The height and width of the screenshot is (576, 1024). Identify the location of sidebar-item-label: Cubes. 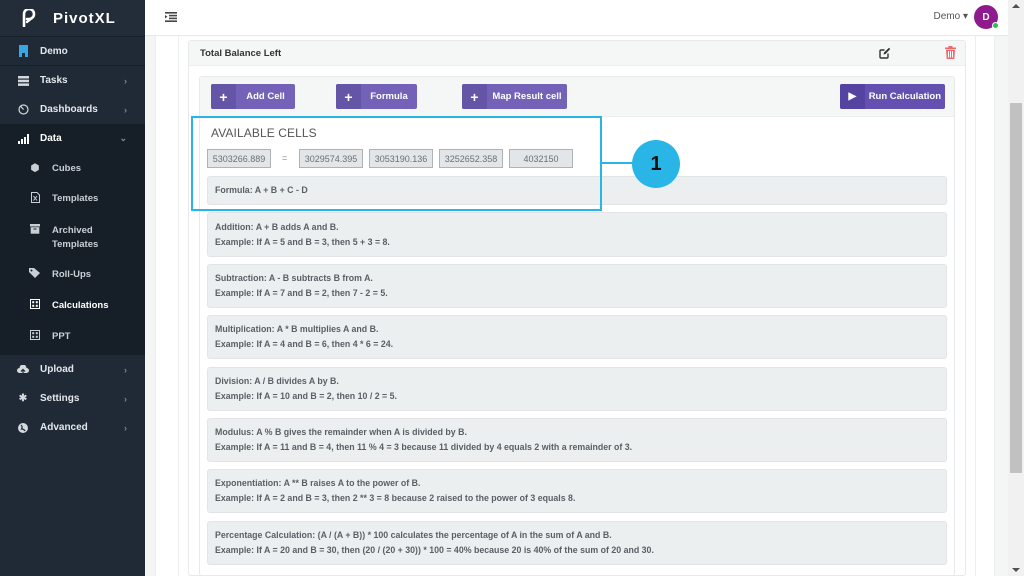
(67, 168).